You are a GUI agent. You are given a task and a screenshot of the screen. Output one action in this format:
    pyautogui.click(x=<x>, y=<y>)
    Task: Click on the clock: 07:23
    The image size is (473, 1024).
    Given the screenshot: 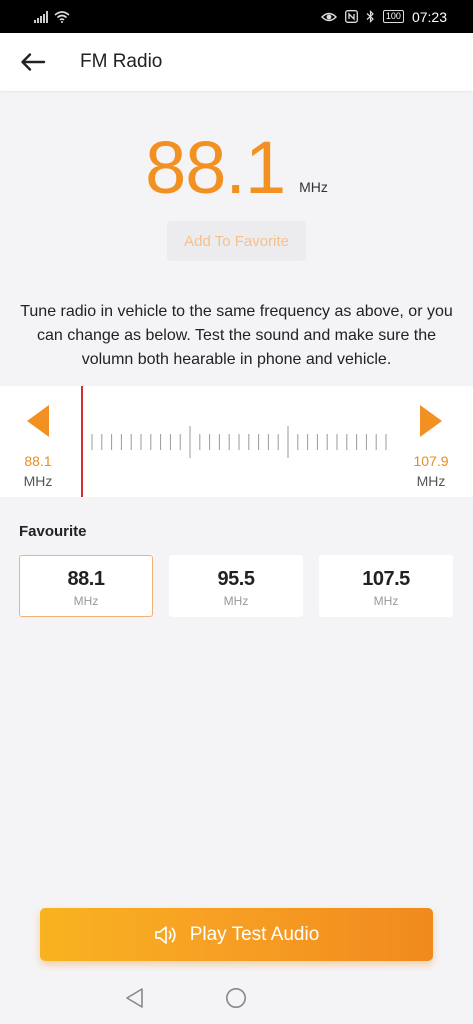 What is the action you would take?
    pyautogui.click(x=429, y=16)
    